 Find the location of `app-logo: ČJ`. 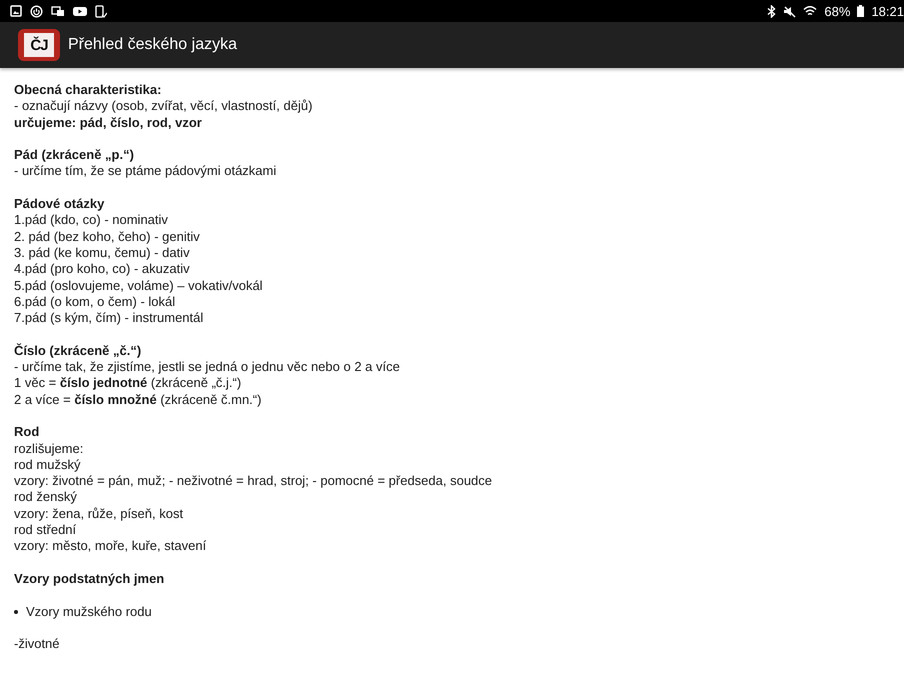

app-logo: ČJ is located at coordinates (39, 45).